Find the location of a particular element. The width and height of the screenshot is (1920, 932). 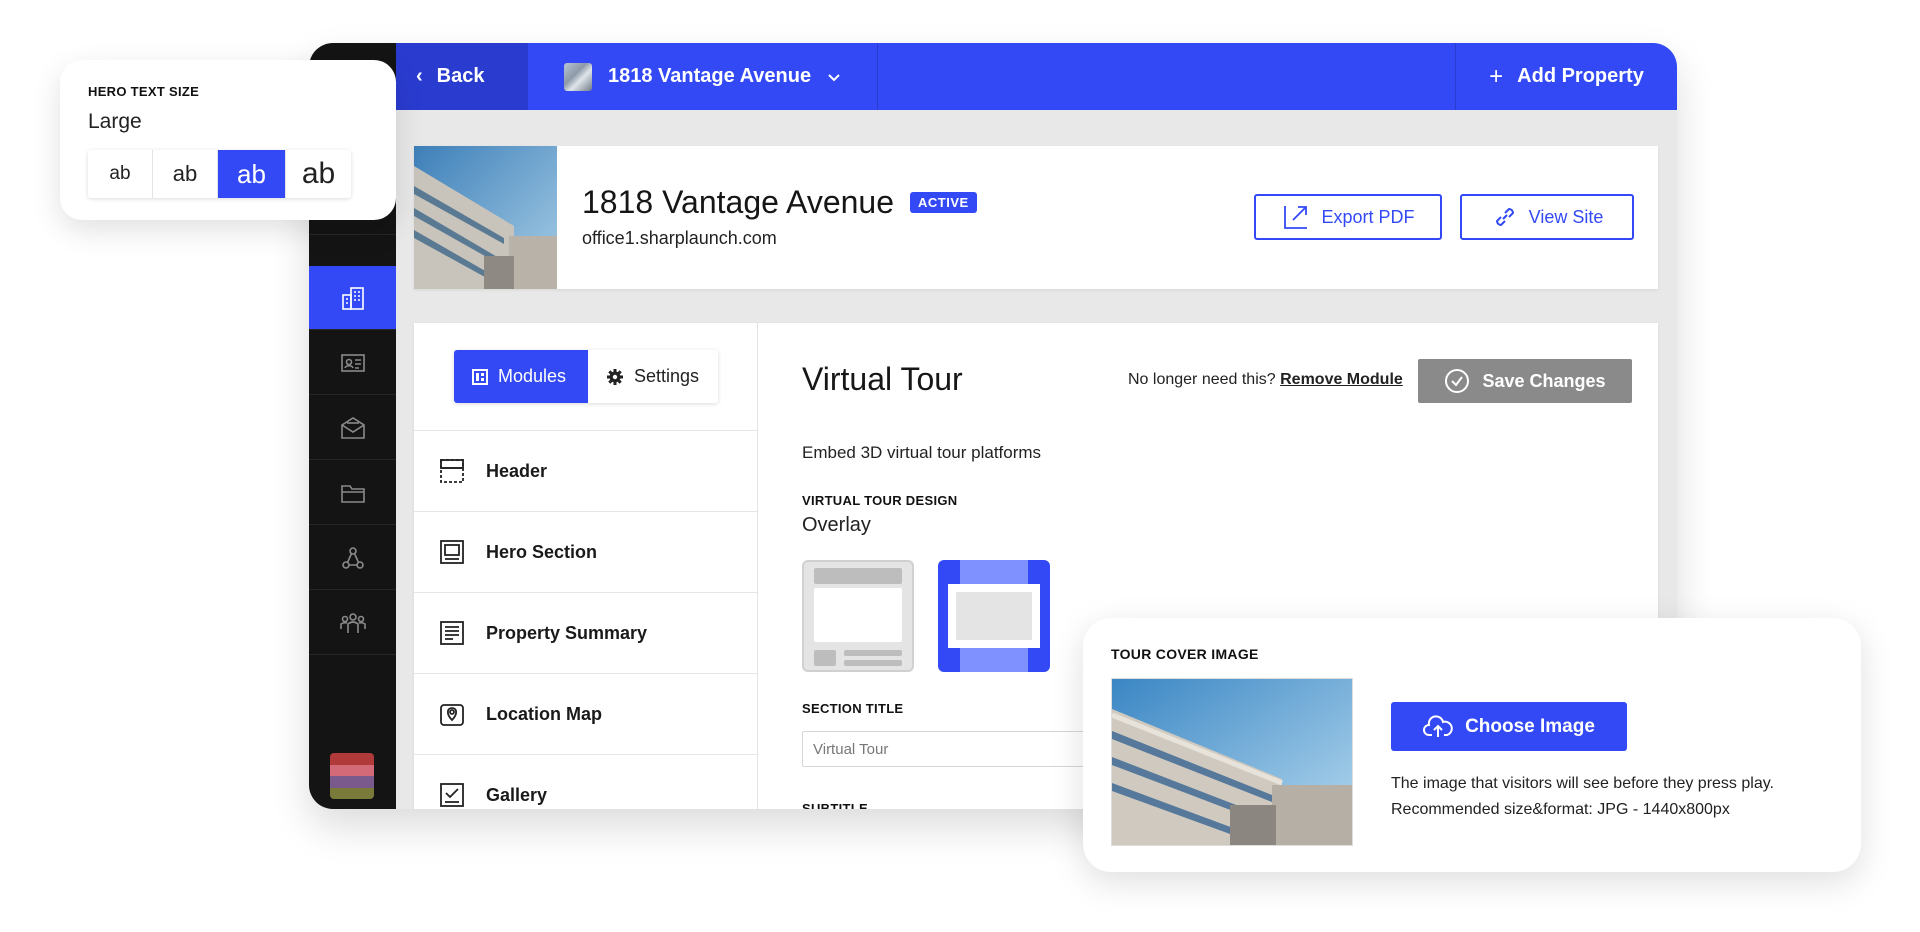

tour-cover-photo is located at coordinates (1232, 762).